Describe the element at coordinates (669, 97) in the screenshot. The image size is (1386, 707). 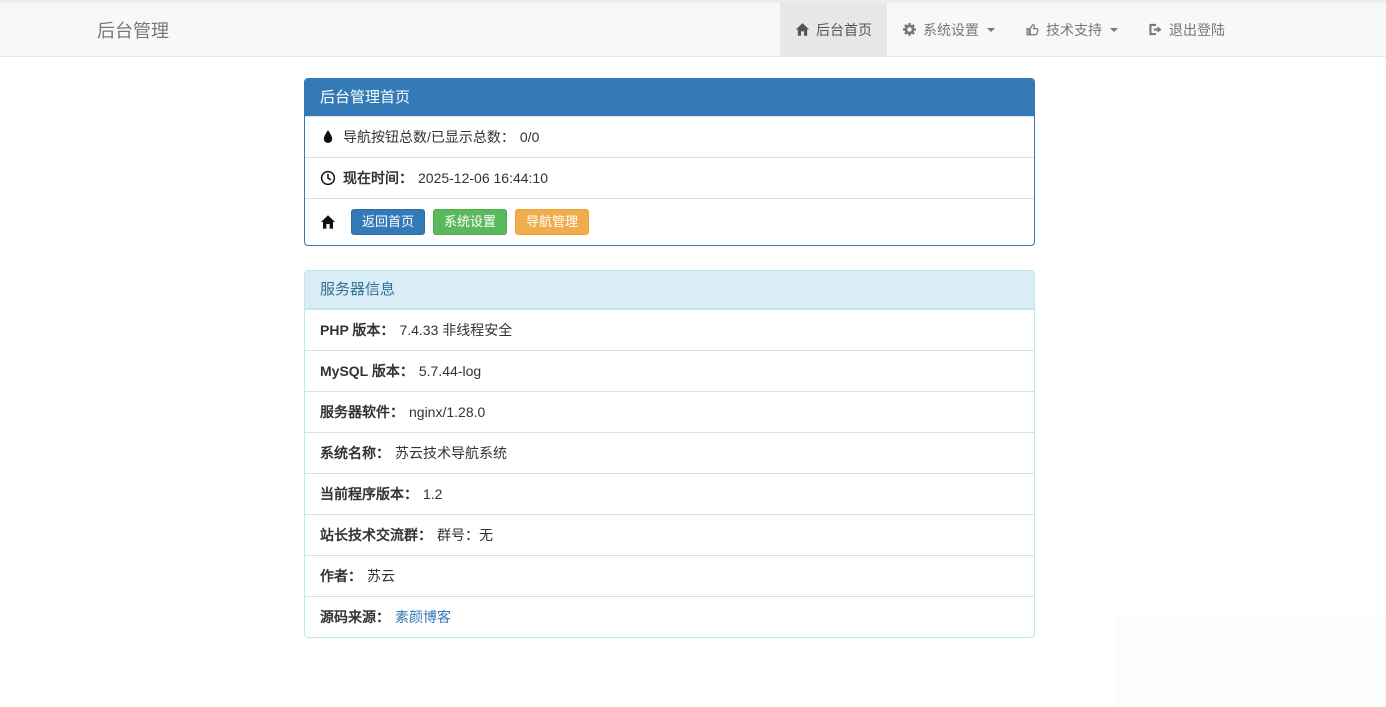
I see `admin-panel-title: 后台管理首页` at that location.